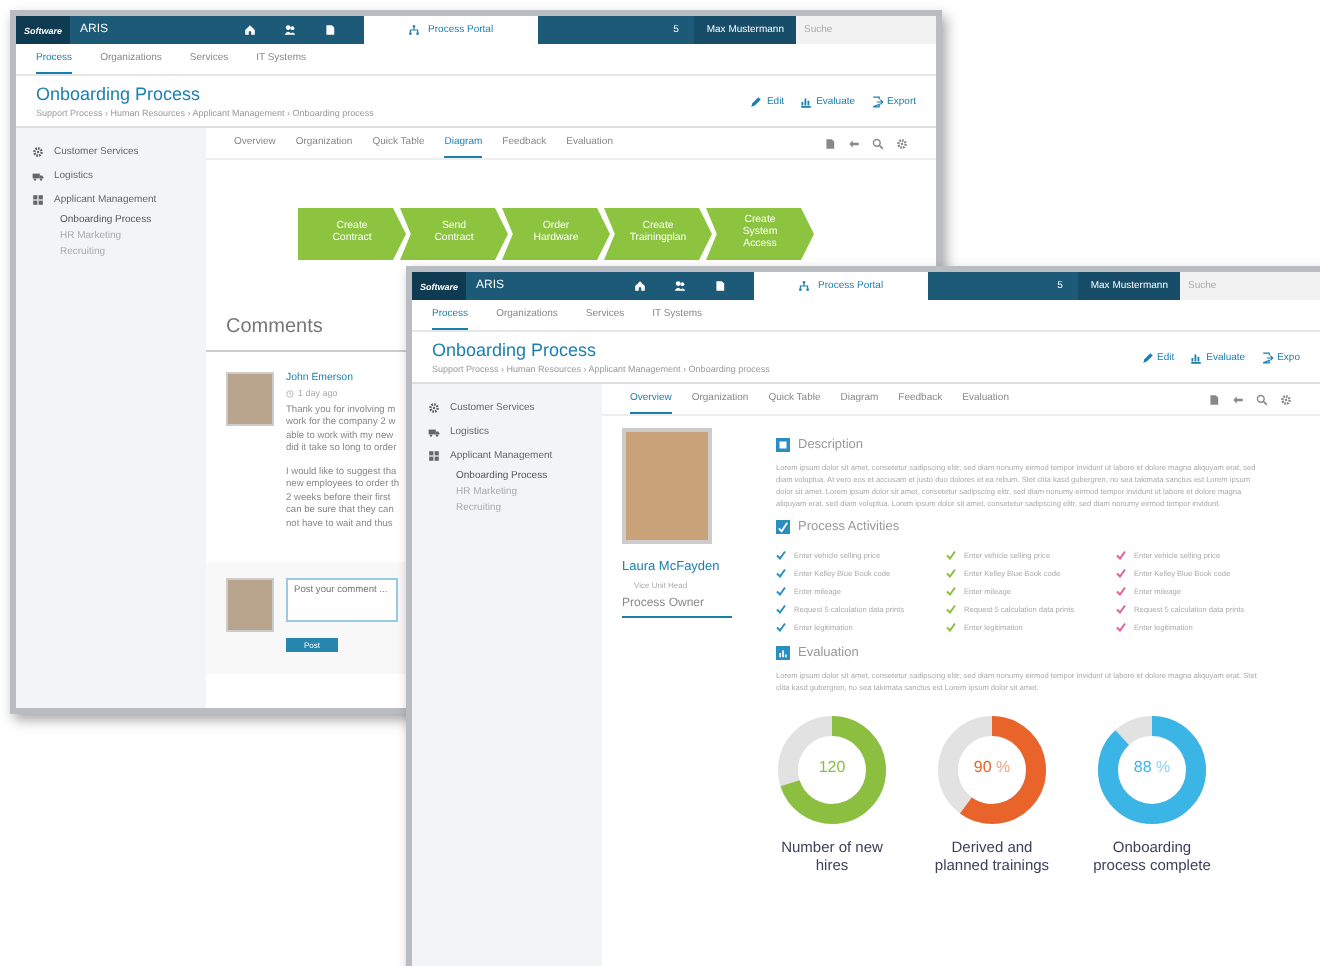 The height and width of the screenshot is (966, 1320). Describe the element at coordinates (783, 445) in the screenshot. I see `description-icon` at that location.